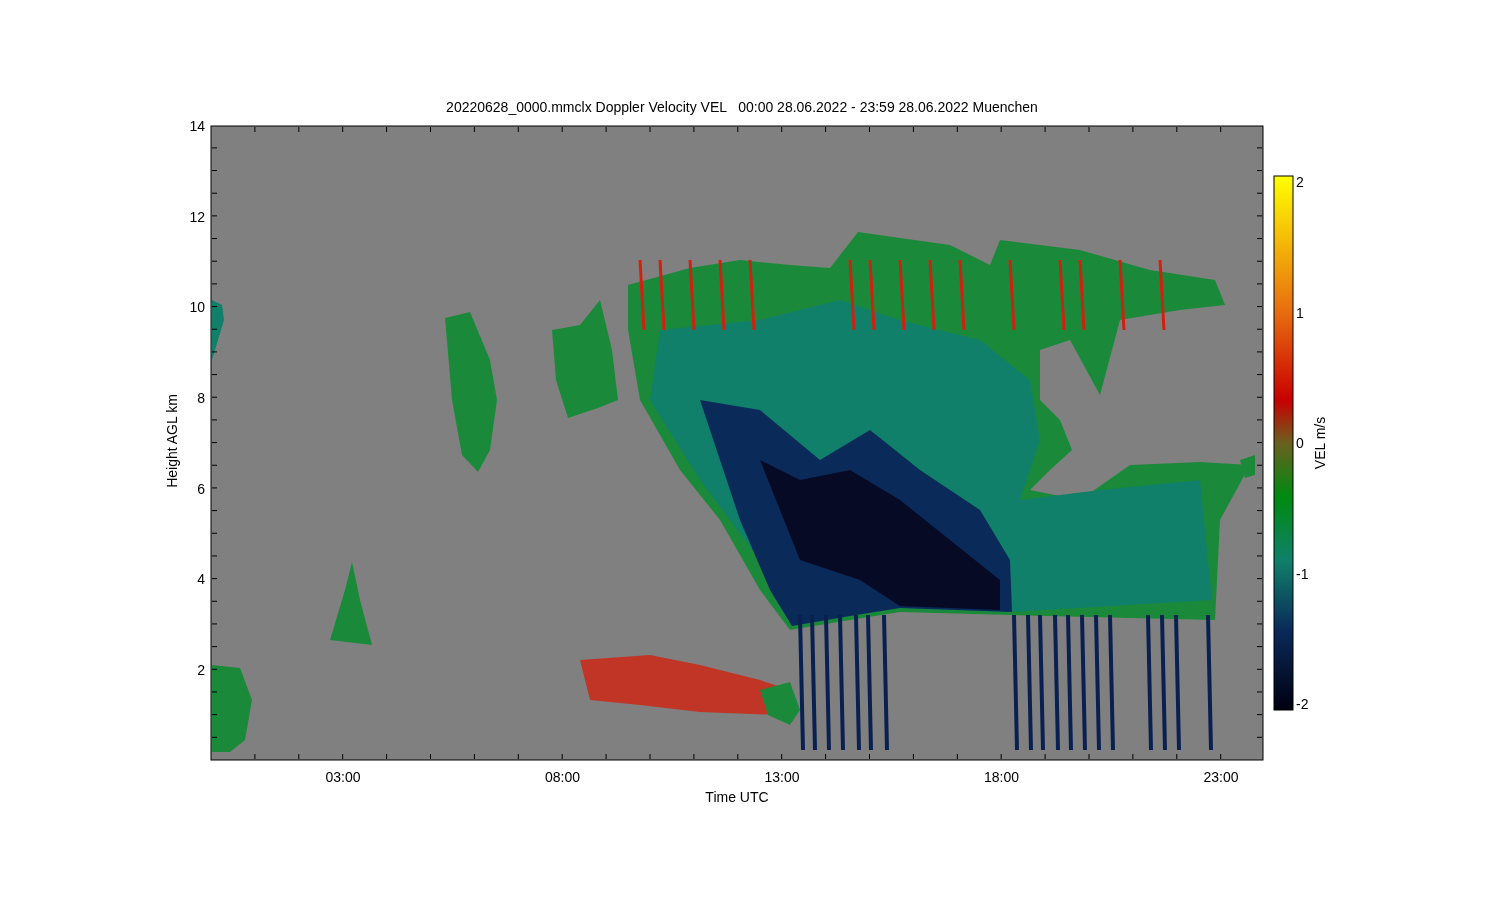 Image resolution: width=1500 pixels, height=900 pixels. What do you see at coordinates (201, 488) in the screenshot?
I see `y-tick-label: 6` at bounding box center [201, 488].